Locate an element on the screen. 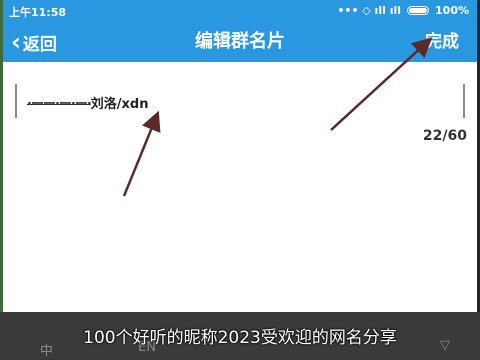 This screenshot has height=360, width=480. nickname-text: ·ーー·ー·ー·刘洛/xdn is located at coordinates (87, 102).